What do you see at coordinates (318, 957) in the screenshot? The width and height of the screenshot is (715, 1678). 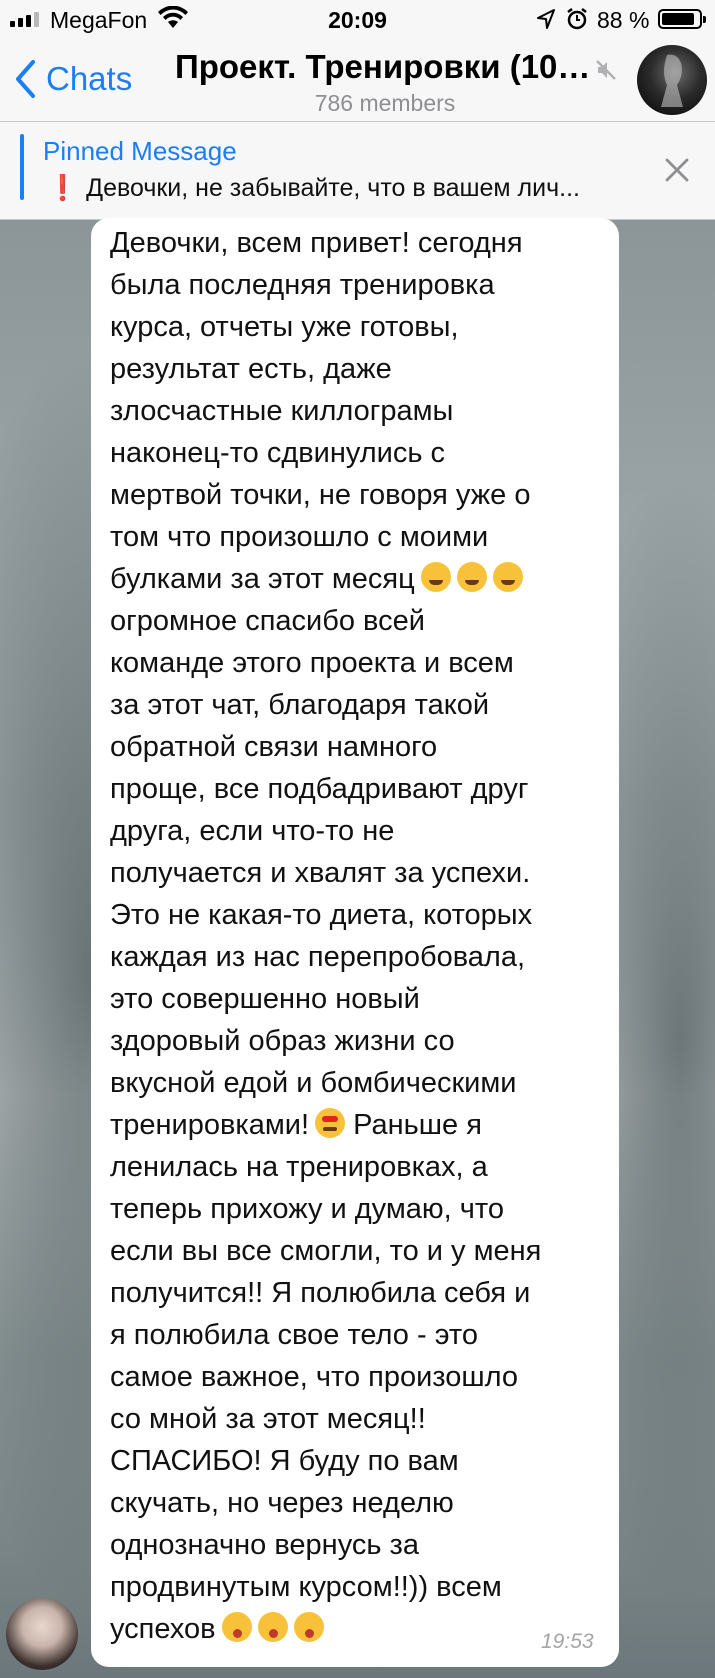 I see `message-line: каждая из нас перепробовала,` at bounding box center [318, 957].